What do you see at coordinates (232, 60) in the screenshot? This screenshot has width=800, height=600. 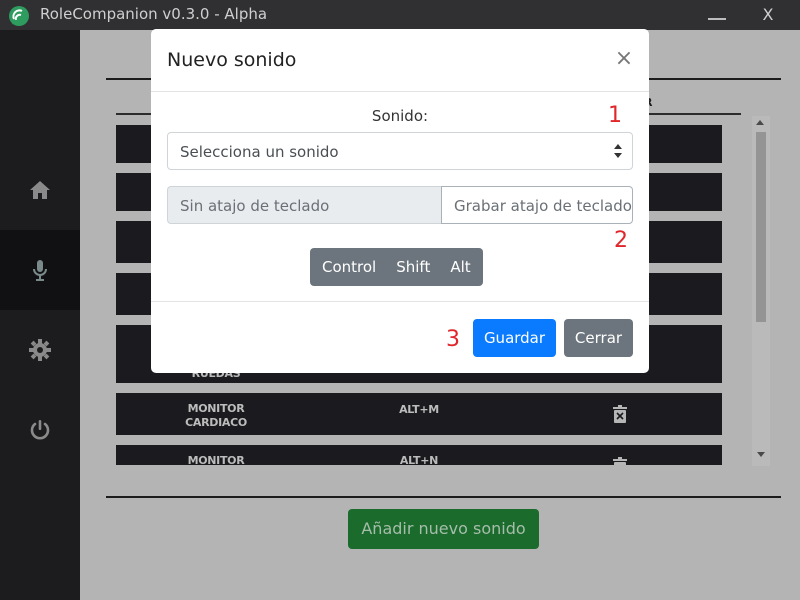 I see `modal-title: Nuevo sonido` at bounding box center [232, 60].